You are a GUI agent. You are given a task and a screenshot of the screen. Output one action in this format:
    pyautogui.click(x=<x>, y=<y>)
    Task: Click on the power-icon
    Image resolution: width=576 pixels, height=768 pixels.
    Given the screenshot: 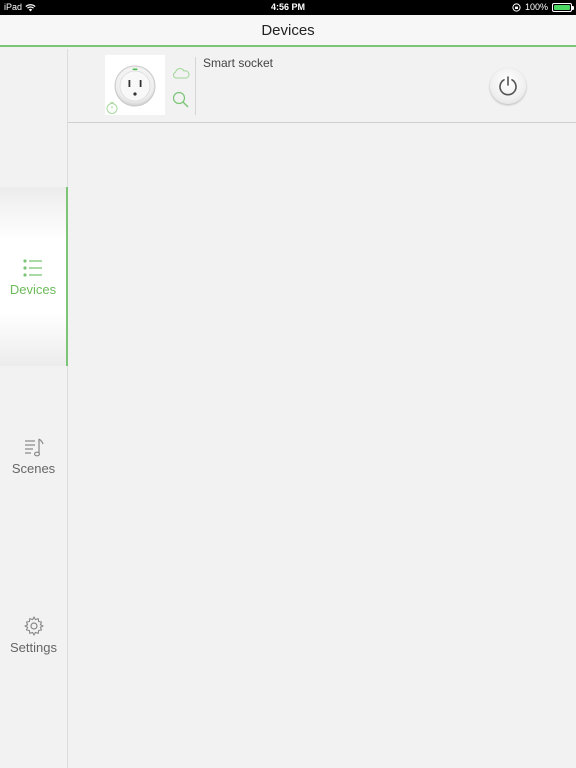 What is the action you would take?
    pyautogui.click(x=508, y=86)
    